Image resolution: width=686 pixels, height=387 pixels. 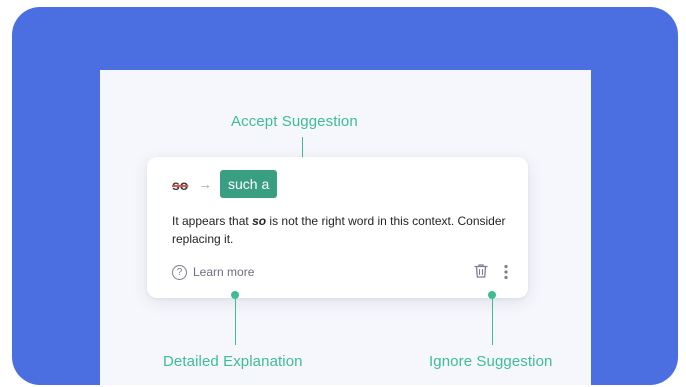 What do you see at coordinates (249, 184) in the screenshot?
I see `accept-suggestion-button: such a` at bounding box center [249, 184].